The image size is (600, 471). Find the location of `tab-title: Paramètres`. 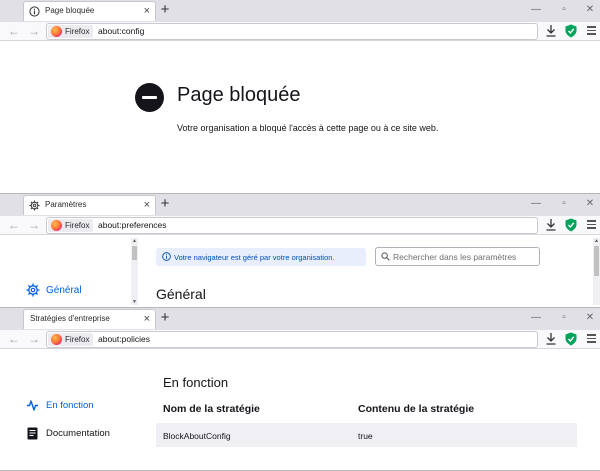

tab-title: Paramètres is located at coordinates (66, 204).